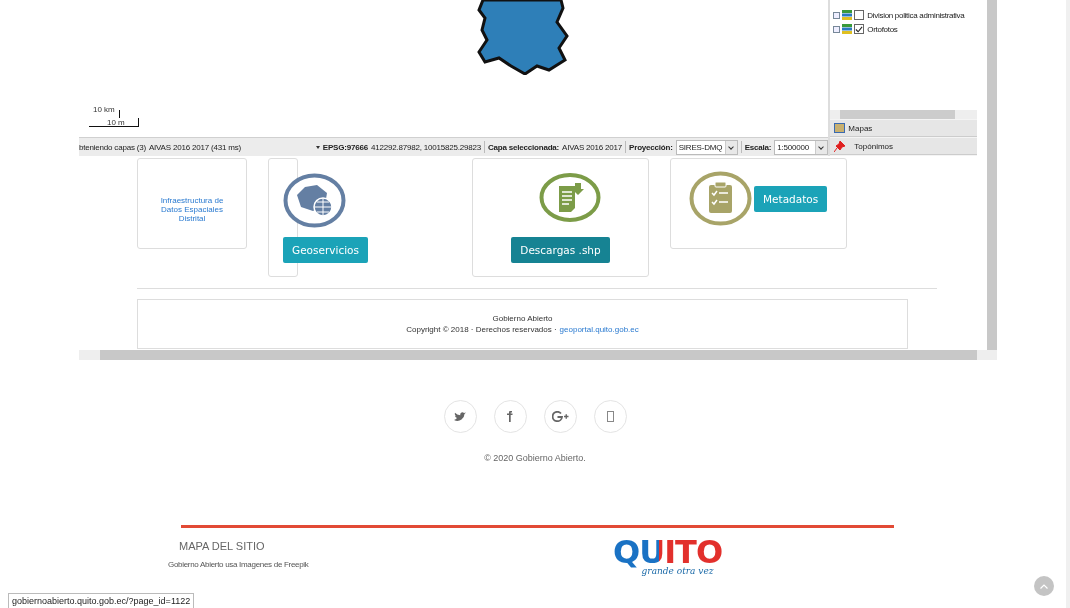 The width and height of the screenshot is (1070, 608). Describe the element at coordinates (903, 128) in the screenshot. I see `panel-tab: Mapas` at that location.